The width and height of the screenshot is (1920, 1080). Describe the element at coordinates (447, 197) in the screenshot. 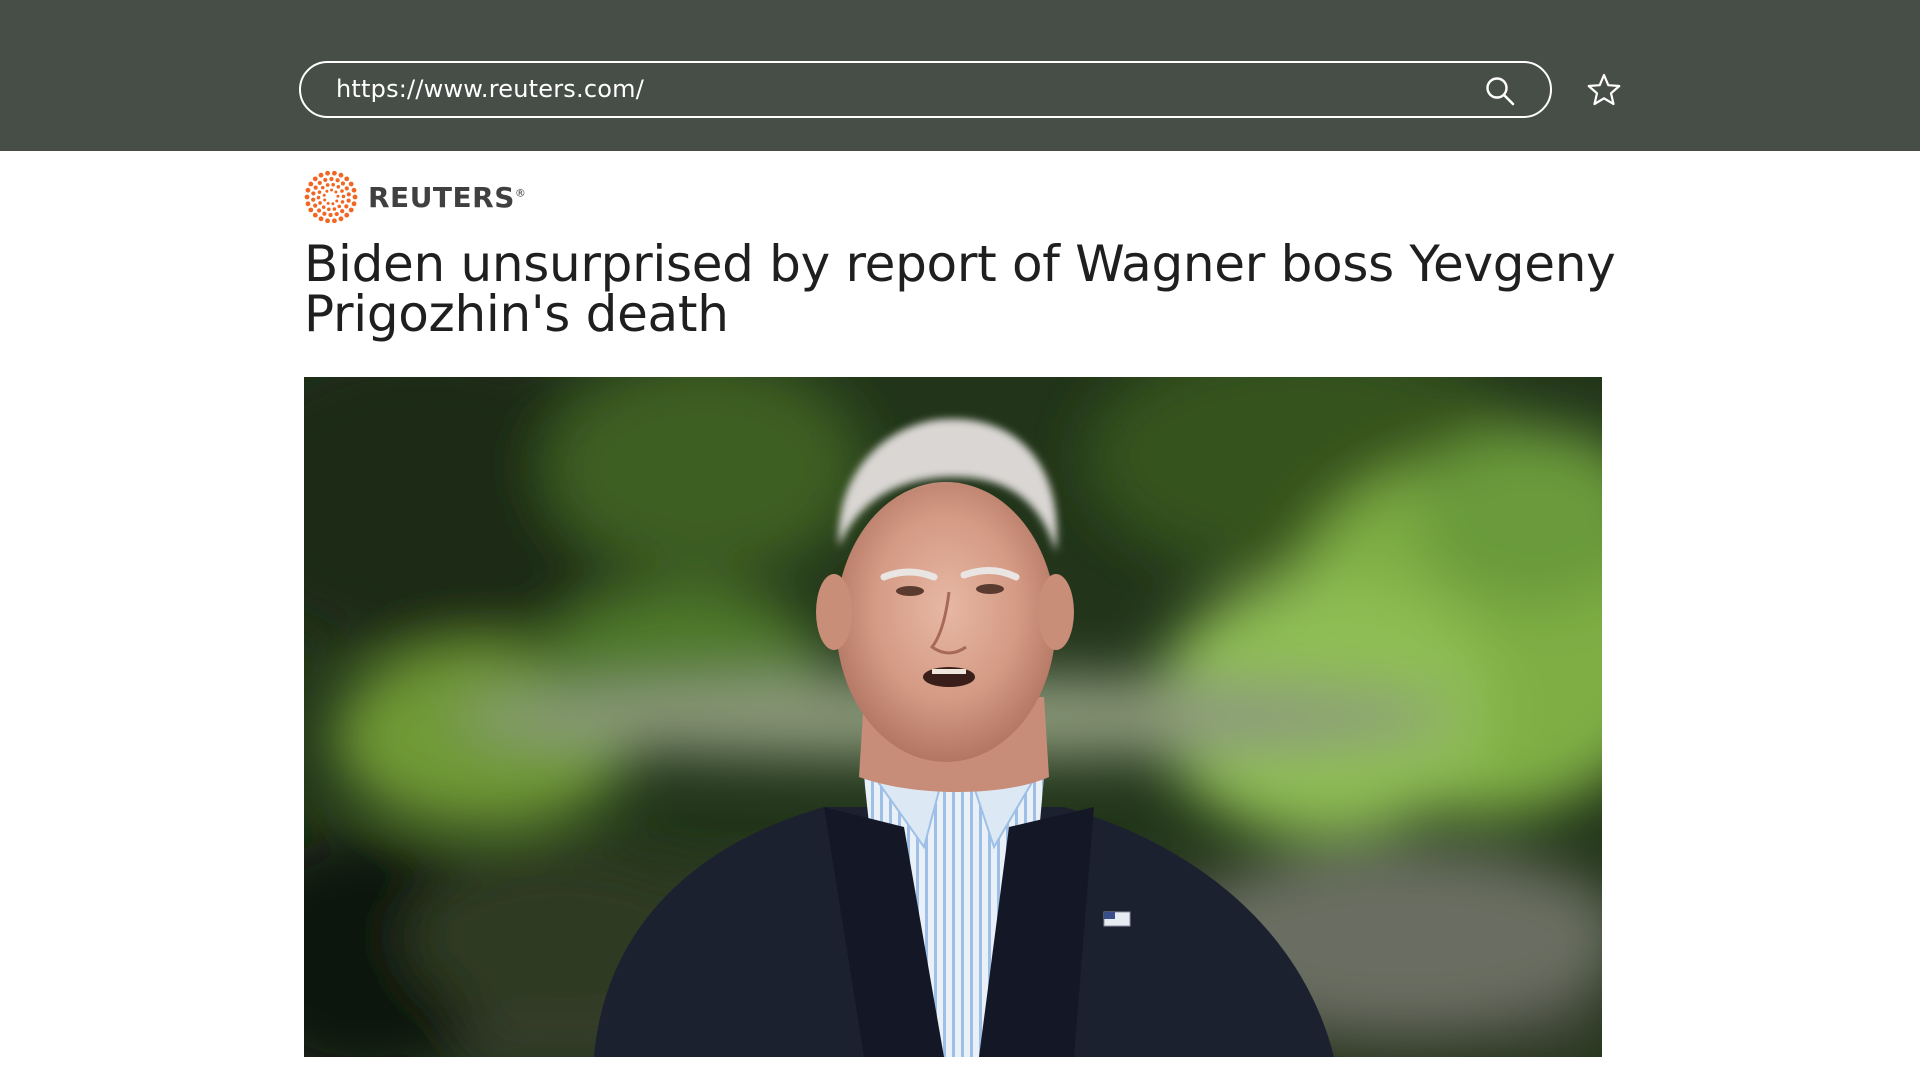

I see `site-name: REUTERS®` at that location.